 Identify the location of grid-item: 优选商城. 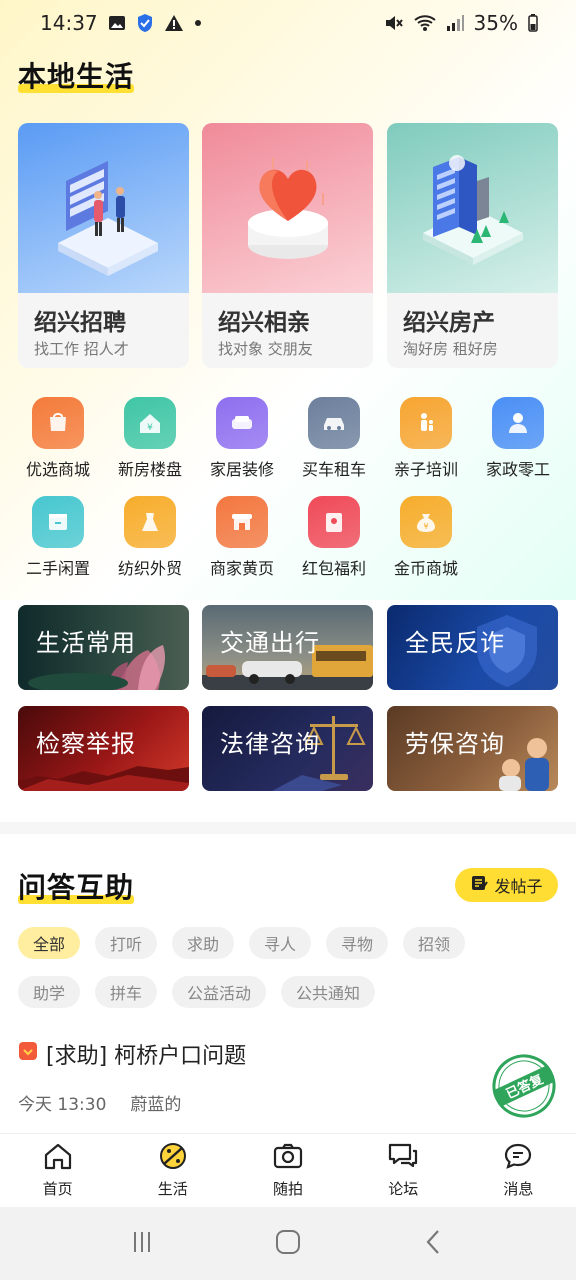
(58, 438).